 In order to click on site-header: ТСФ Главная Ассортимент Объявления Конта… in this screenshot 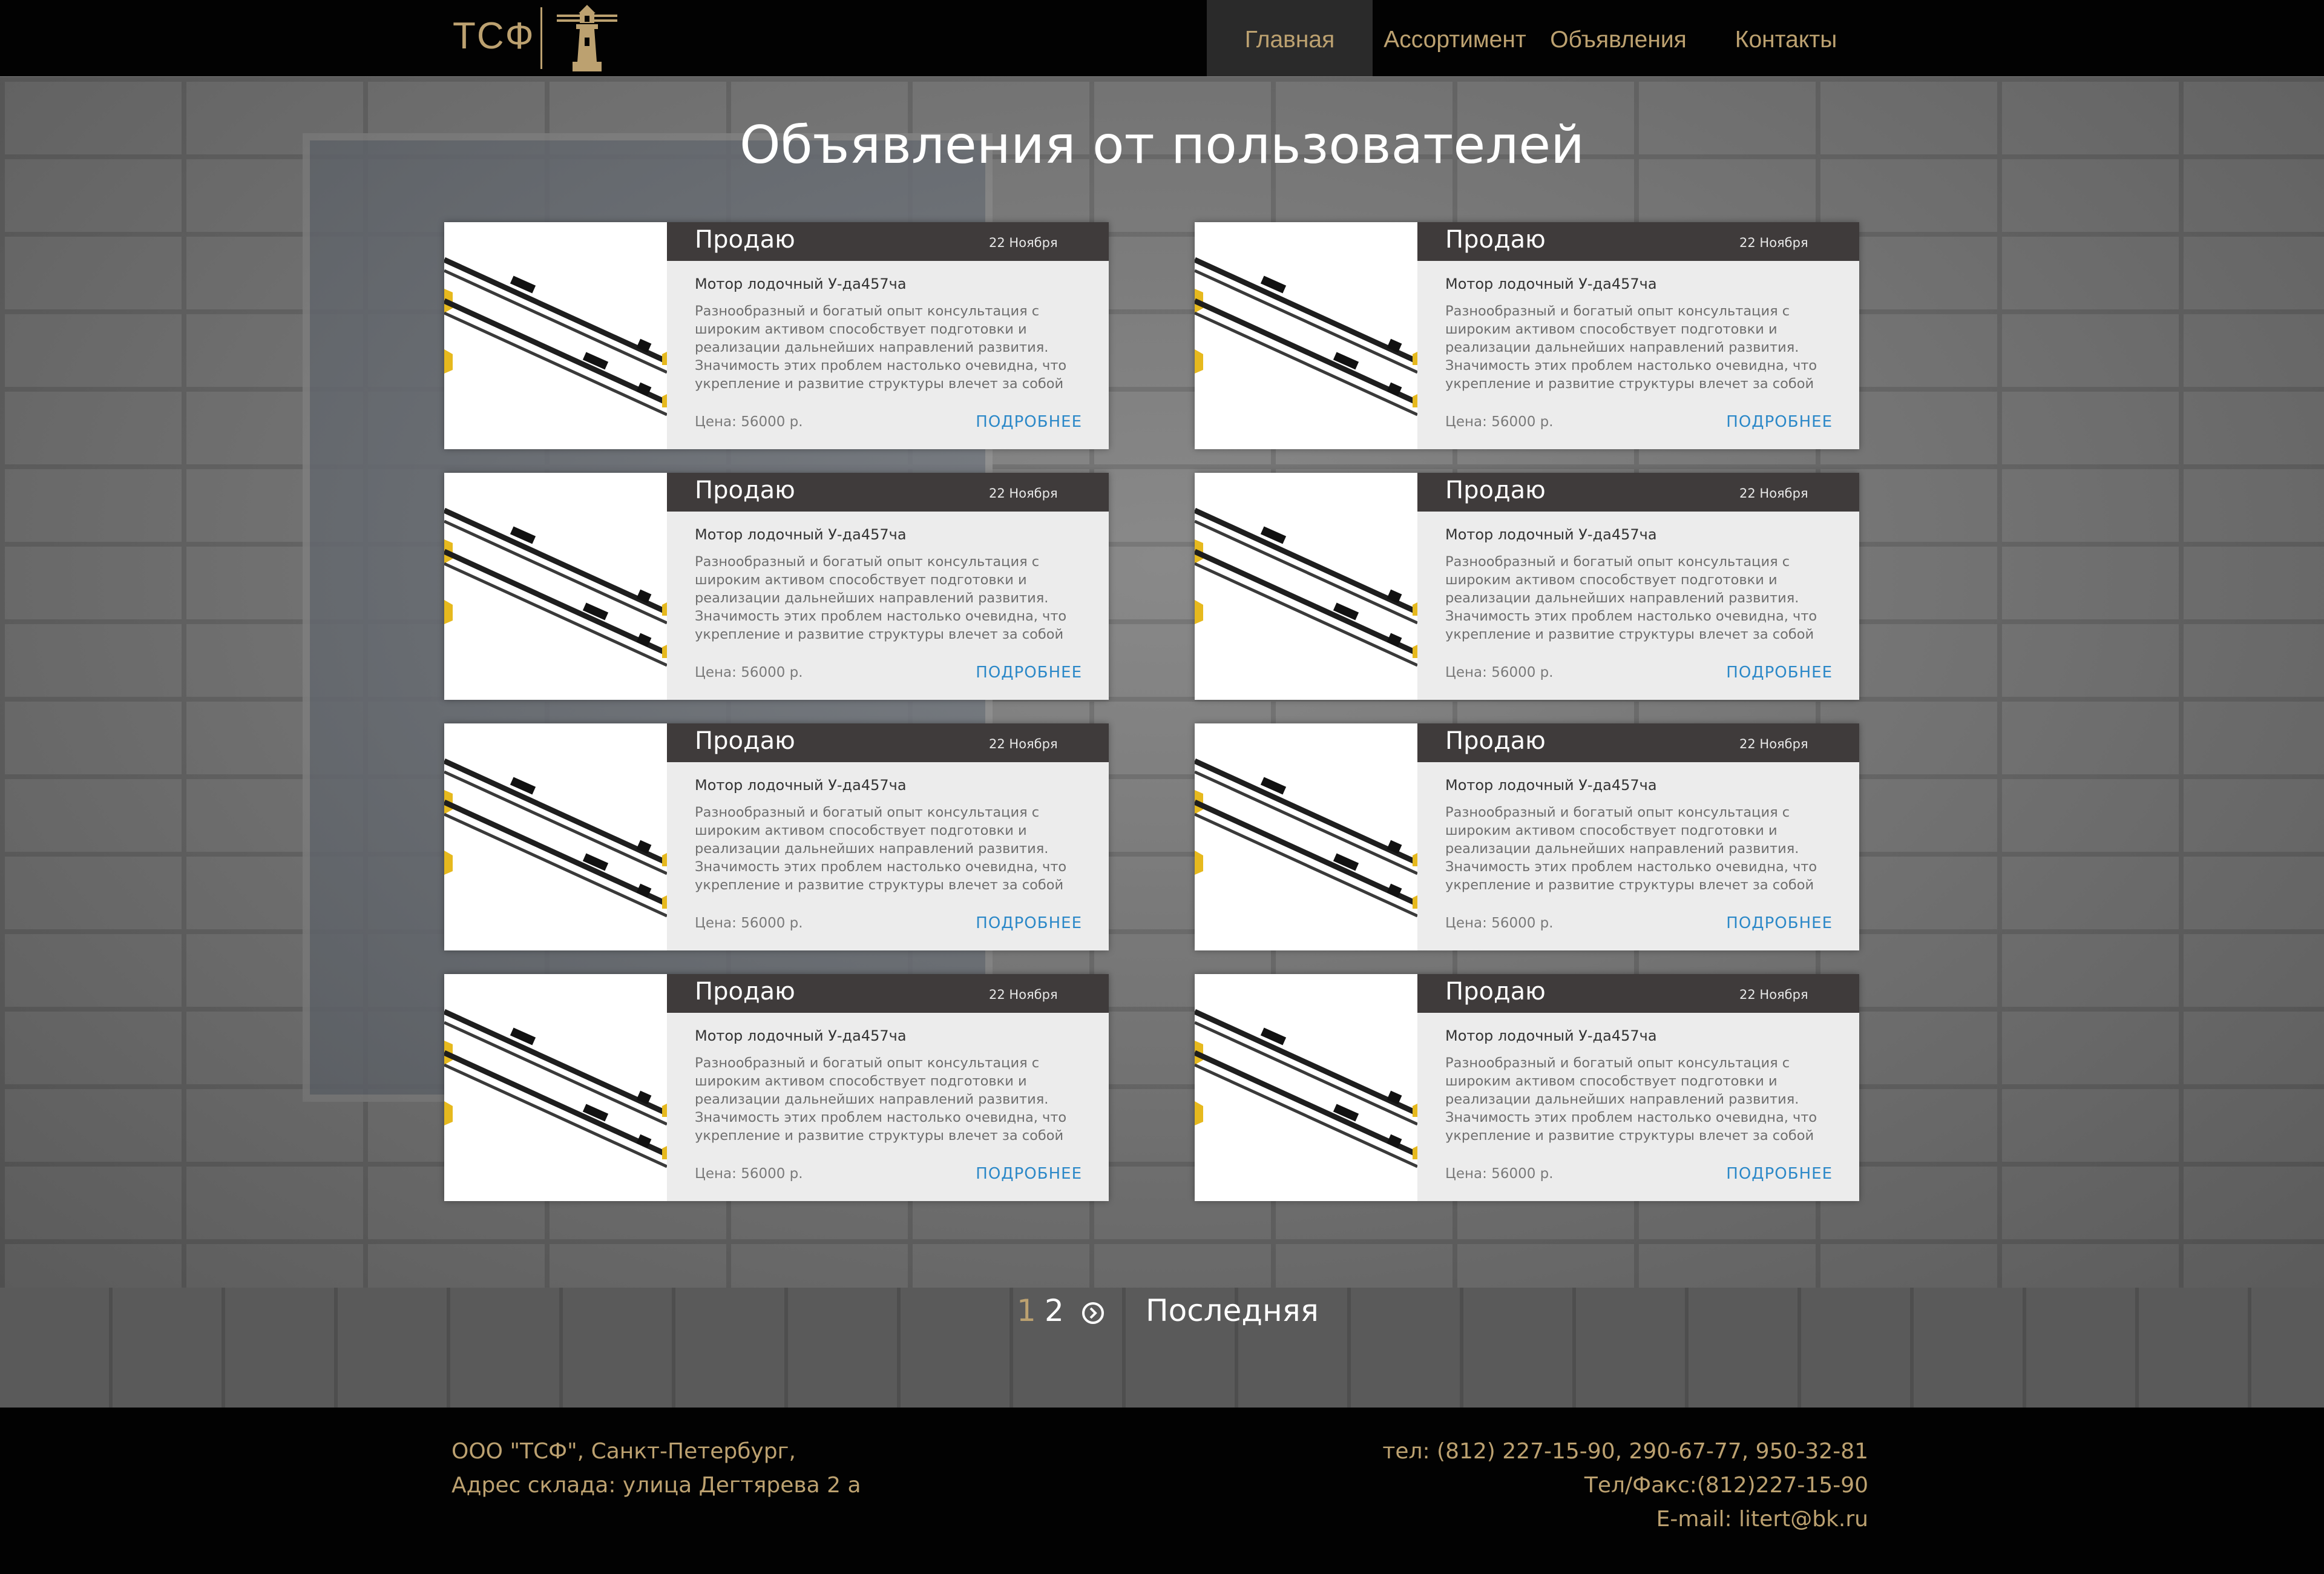, I will do `click(1162, 38)`.